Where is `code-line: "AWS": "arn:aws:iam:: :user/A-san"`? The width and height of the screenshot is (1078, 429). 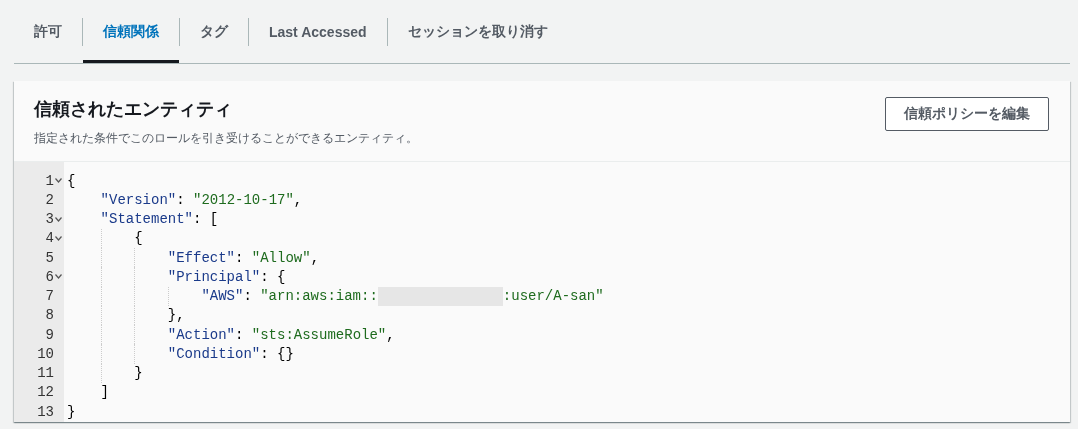
code-line: "AWS": "arn:aws:iam:: :user/A-san" is located at coordinates (402, 296).